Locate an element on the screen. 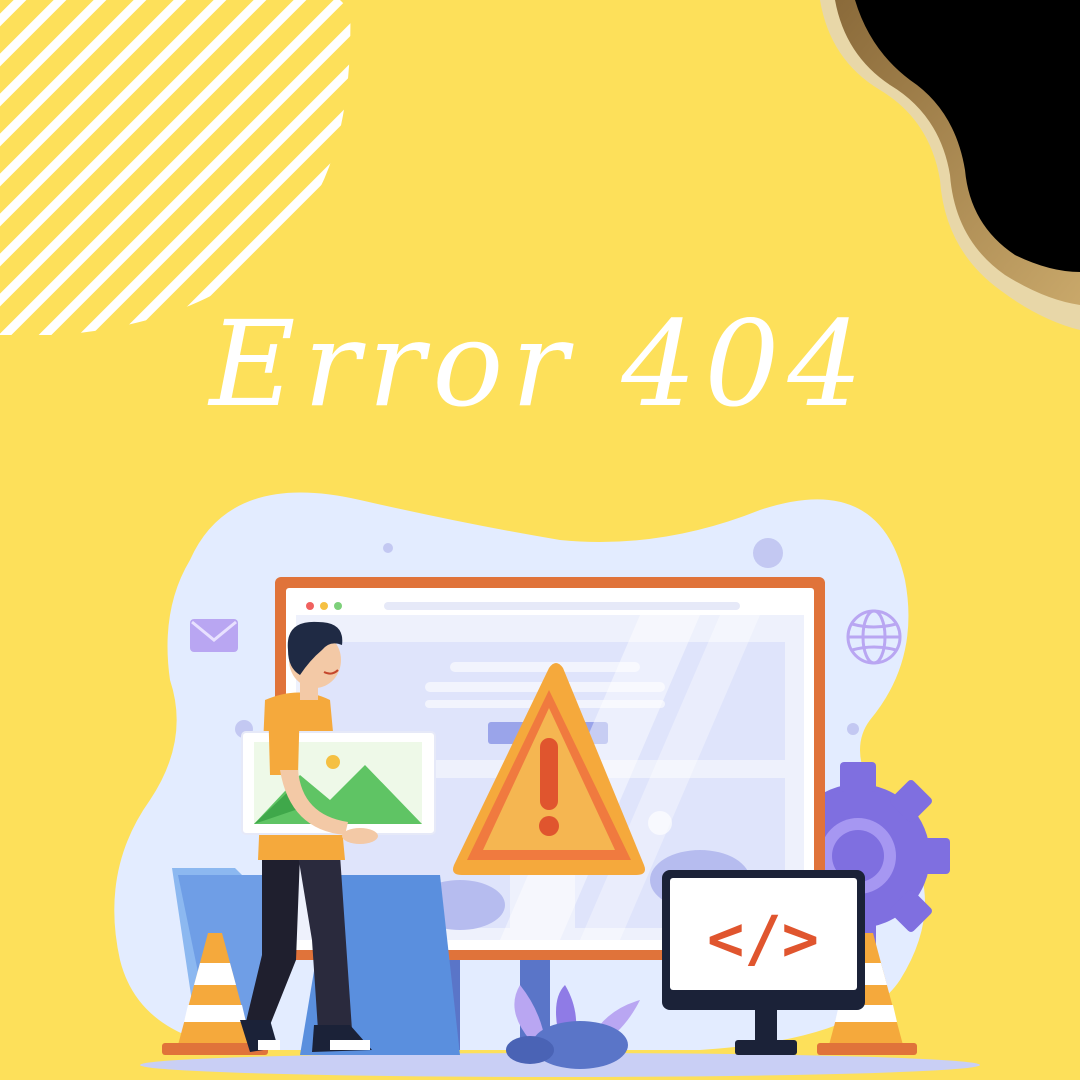 This screenshot has width=1080, height=1080. browser-dot-yellow is located at coordinates (324, 606).